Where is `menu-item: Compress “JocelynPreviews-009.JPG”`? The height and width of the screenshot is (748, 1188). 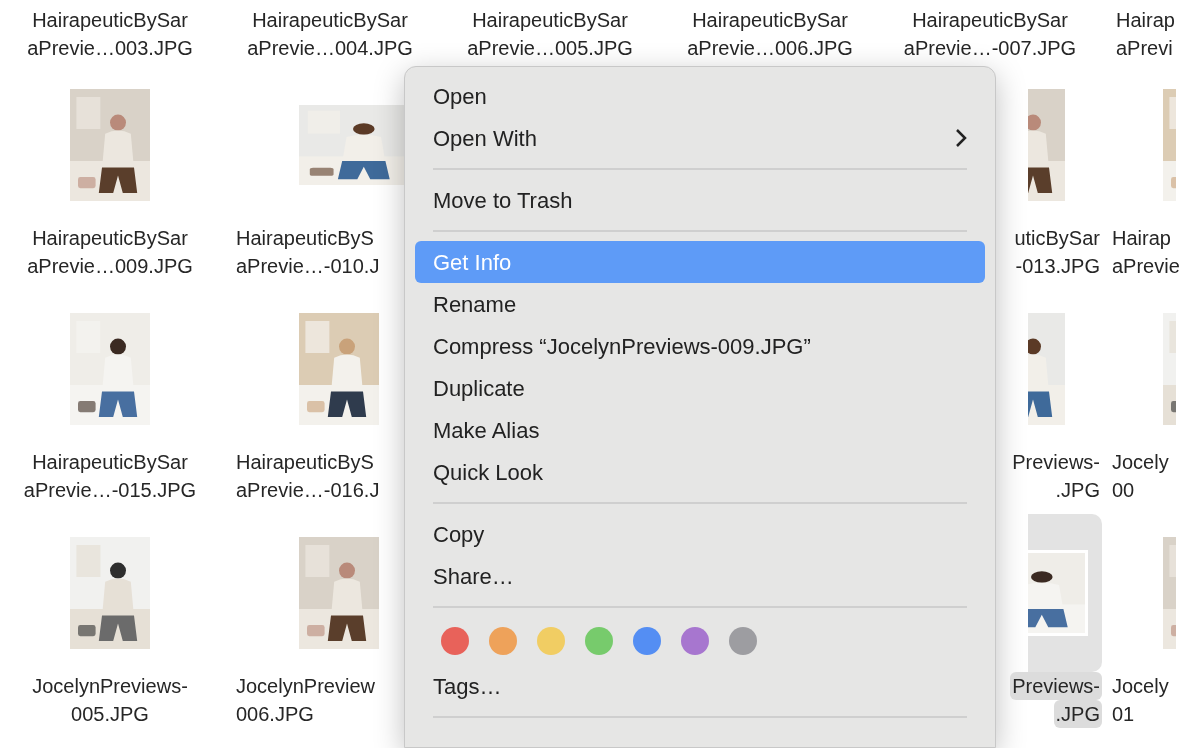 menu-item: Compress “JocelynPreviews-009.JPG” is located at coordinates (700, 346).